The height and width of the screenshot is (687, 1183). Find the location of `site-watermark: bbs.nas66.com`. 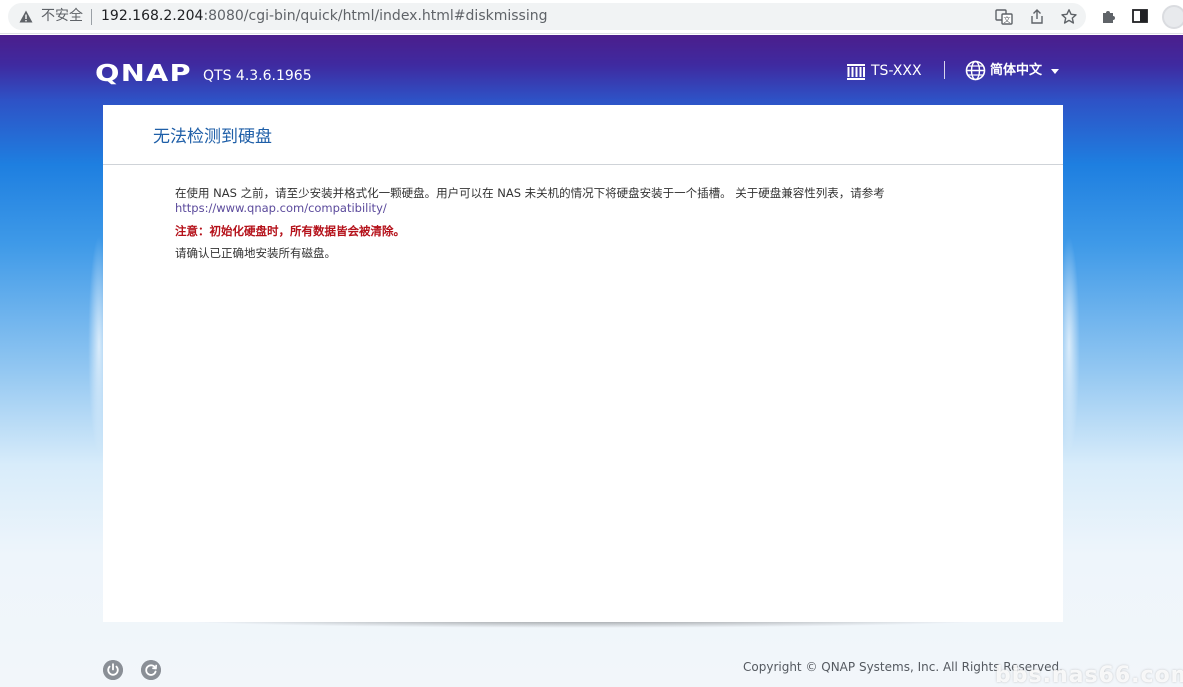

site-watermark: bbs.nas66.com is located at coordinates (1089, 675).